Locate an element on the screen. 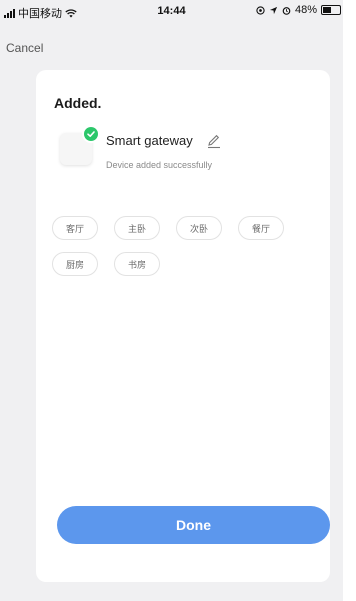  done-button: Done is located at coordinates (193, 525).